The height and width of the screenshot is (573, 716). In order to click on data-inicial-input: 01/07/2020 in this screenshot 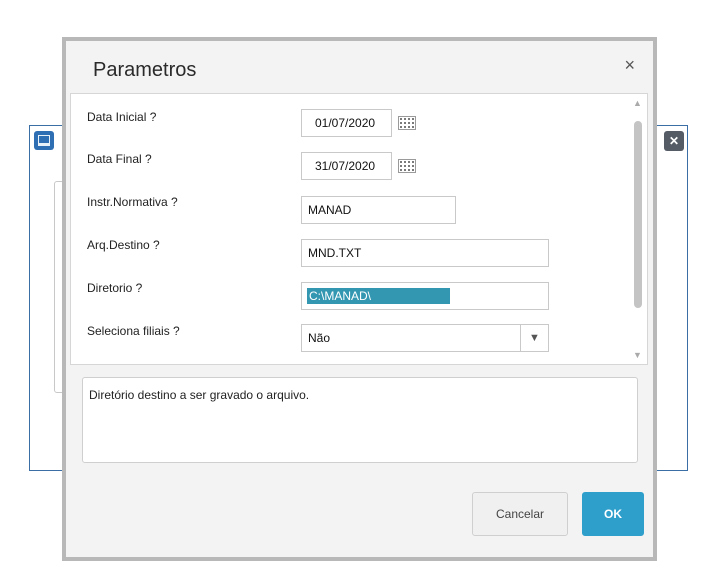, I will do `click(346, 123)`.